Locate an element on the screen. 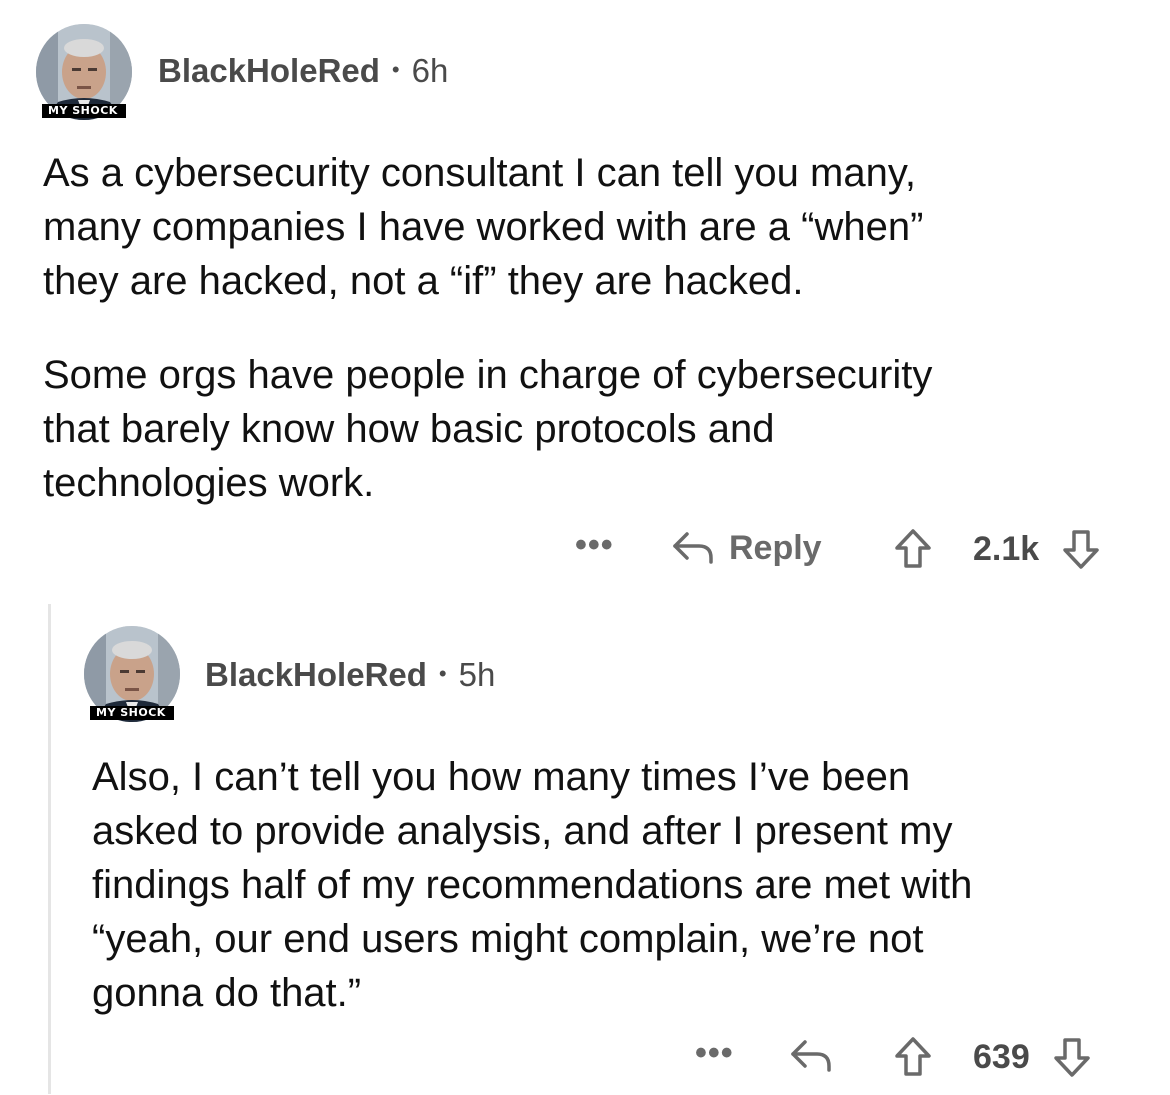  reply-button: Reply is located at coordinates (746, 548).